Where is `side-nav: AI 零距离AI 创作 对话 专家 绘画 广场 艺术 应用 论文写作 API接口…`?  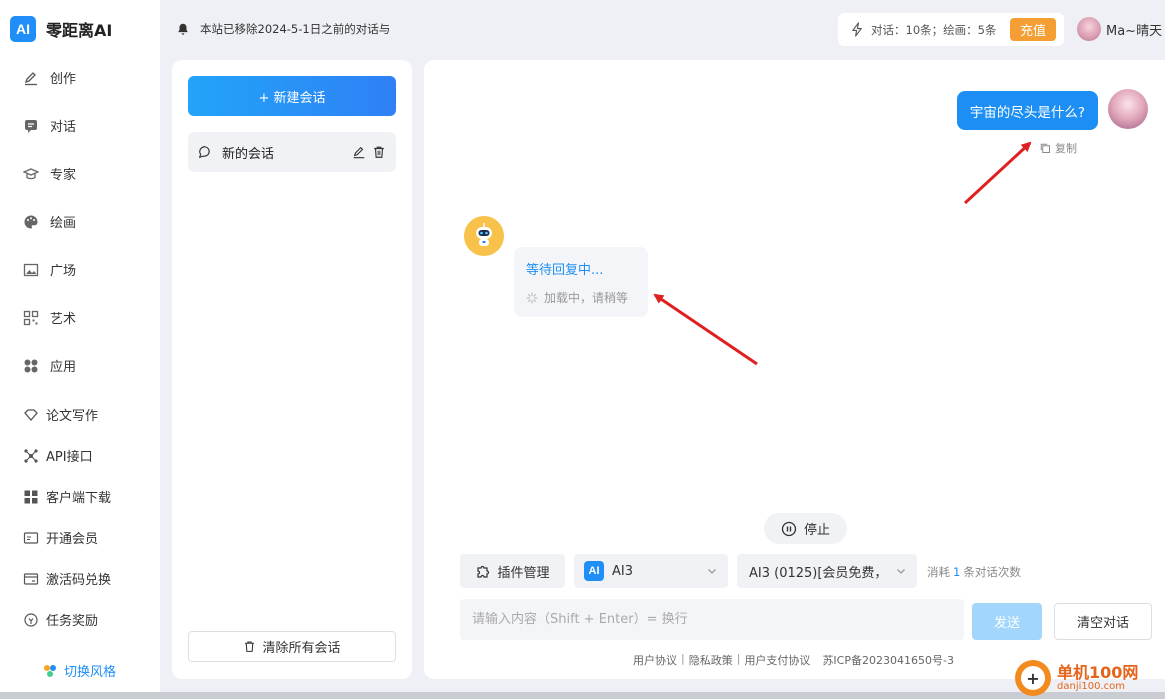 side-nav: AI 零距离AI 创作 对话 专家 绘画 广场 艺术 应用 论文写作 API接口… is located at coordinates (80, 349).